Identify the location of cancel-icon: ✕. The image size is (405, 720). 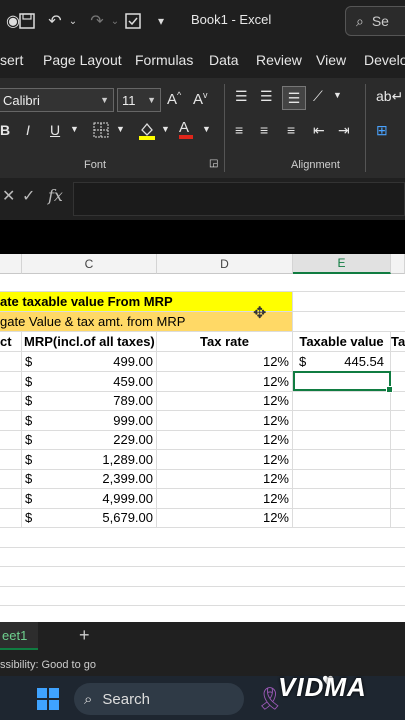
(8, 196).